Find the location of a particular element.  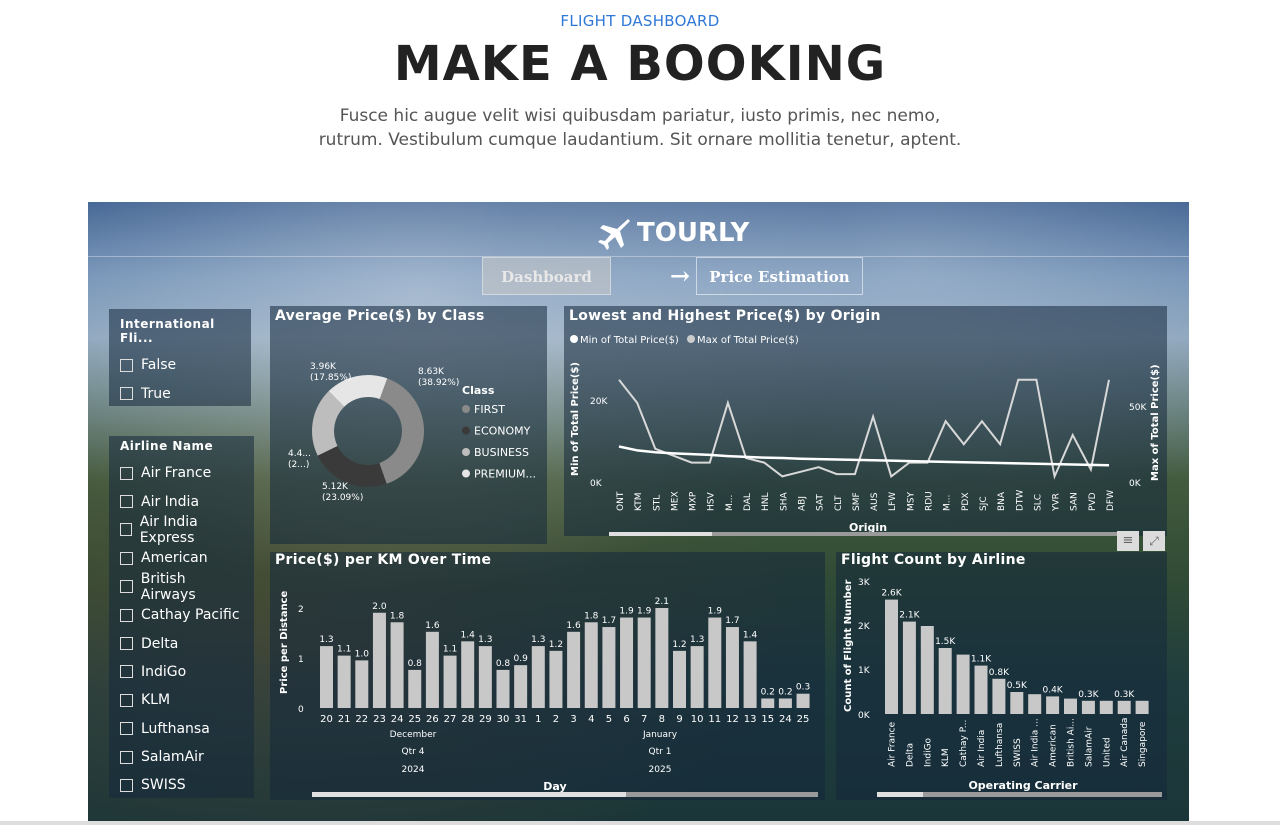

x-axis-label: Operating Carrier is located at coordinates (1023, 785).